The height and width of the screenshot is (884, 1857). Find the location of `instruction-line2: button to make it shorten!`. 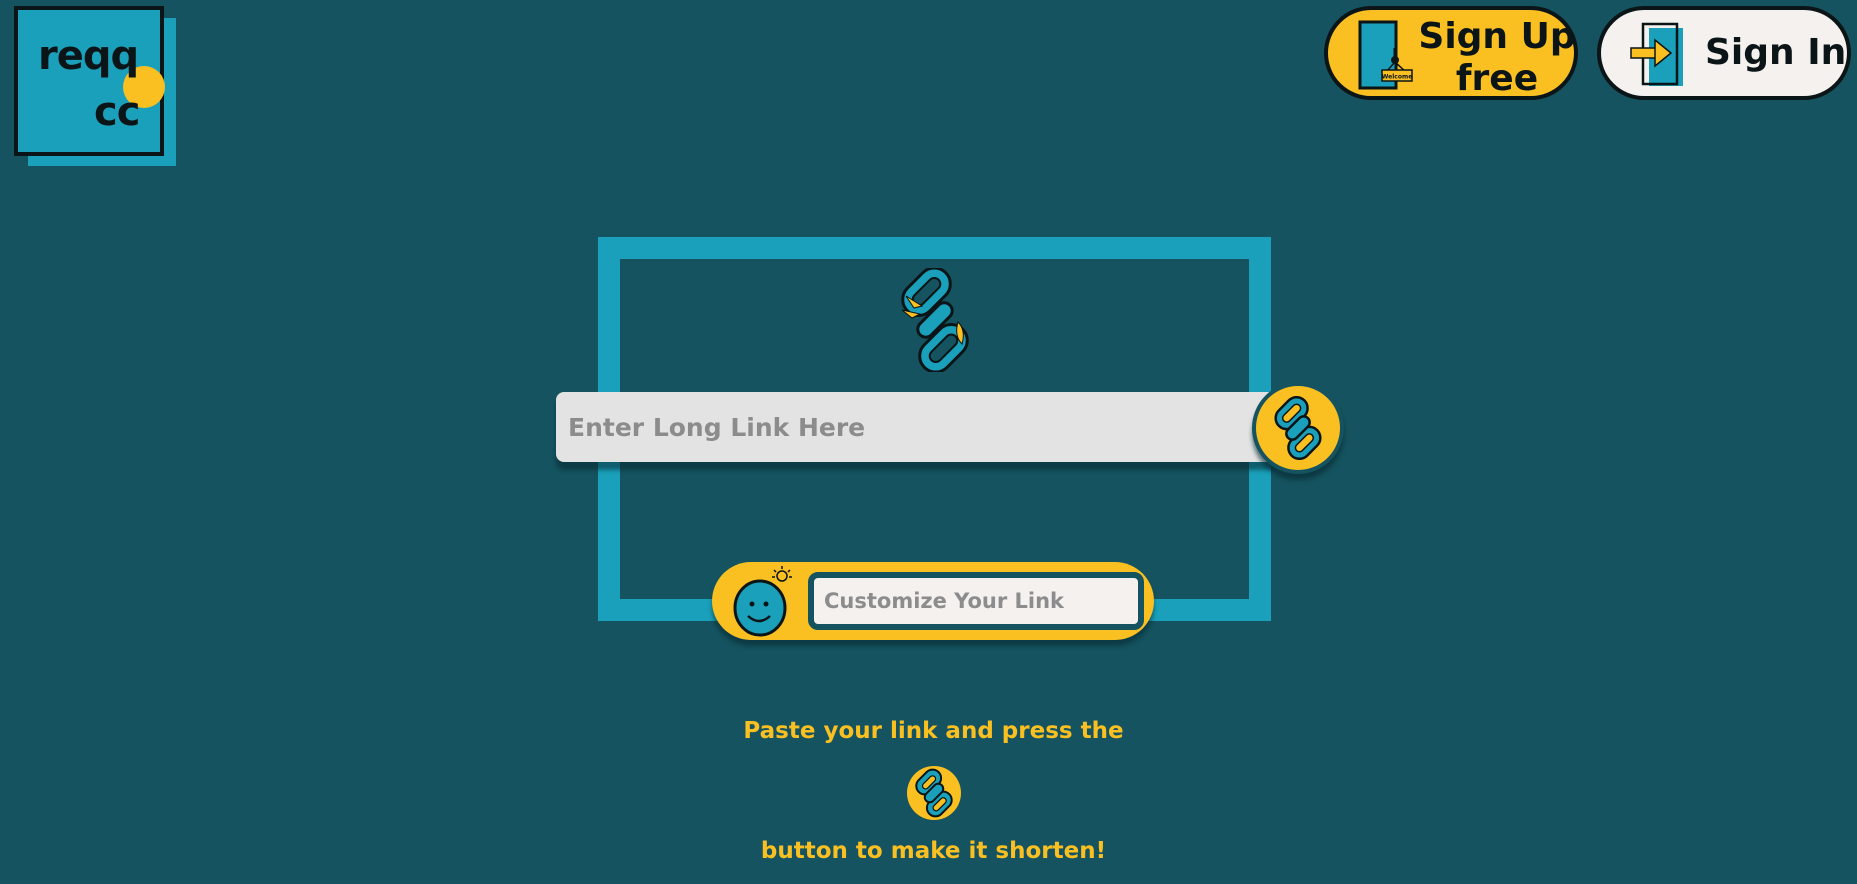

instruction-line2: button to make it shorten! is located at coordinates (933, 851).